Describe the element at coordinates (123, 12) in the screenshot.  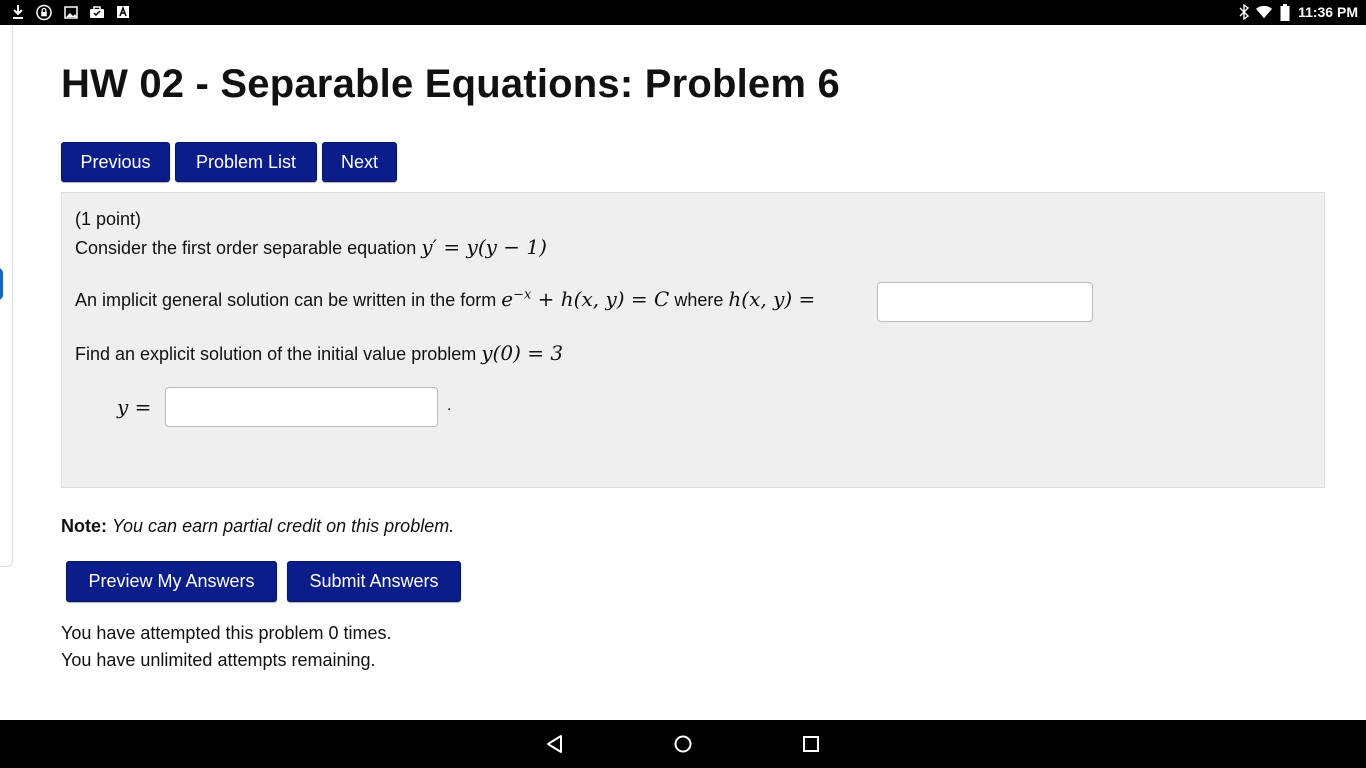
I see `text-a-icon` at that location.